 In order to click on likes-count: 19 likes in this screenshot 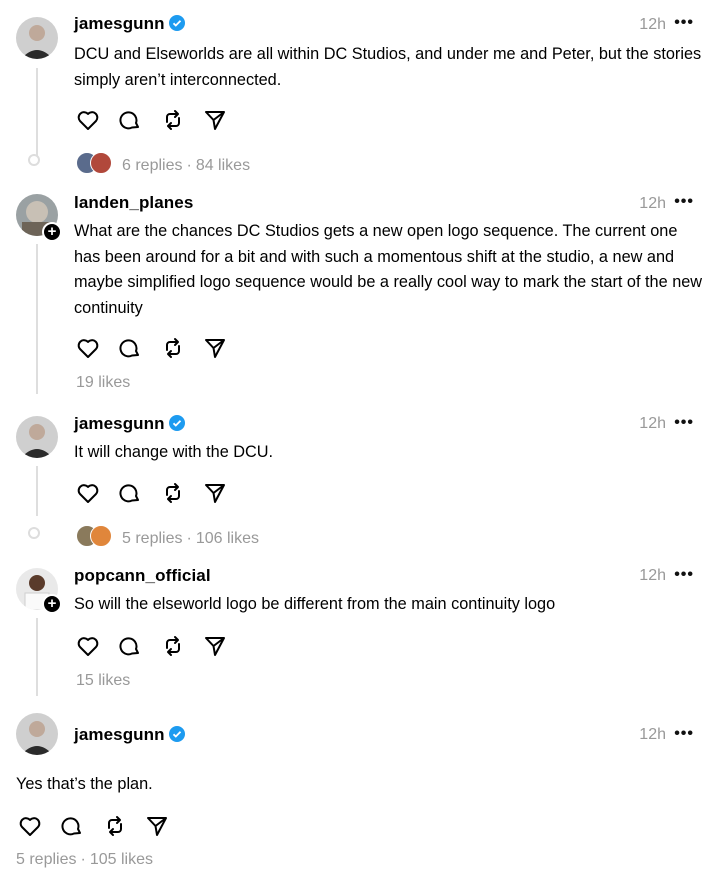, I will do `click(103, 382)`.